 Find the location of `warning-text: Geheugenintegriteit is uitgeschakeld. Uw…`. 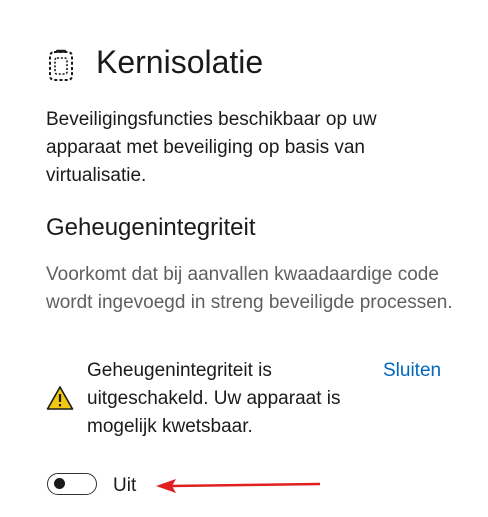

warning-text: Geheugenintegriteit is uitgeschakeld. Uw… is located at coordinates (214, 398).